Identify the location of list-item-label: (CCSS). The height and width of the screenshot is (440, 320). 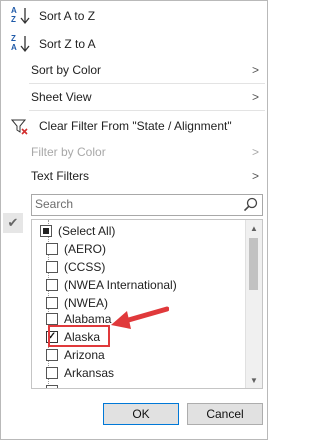
(85, 267).